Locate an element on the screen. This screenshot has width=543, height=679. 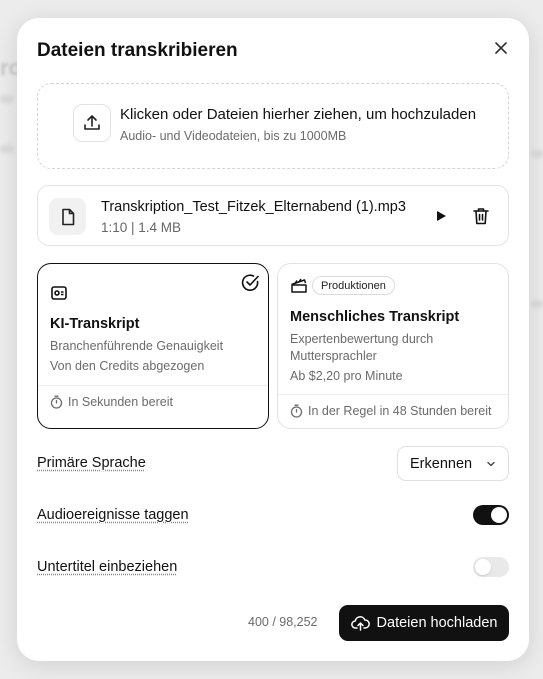
file-icon-box is located at coordinates (67, 216).